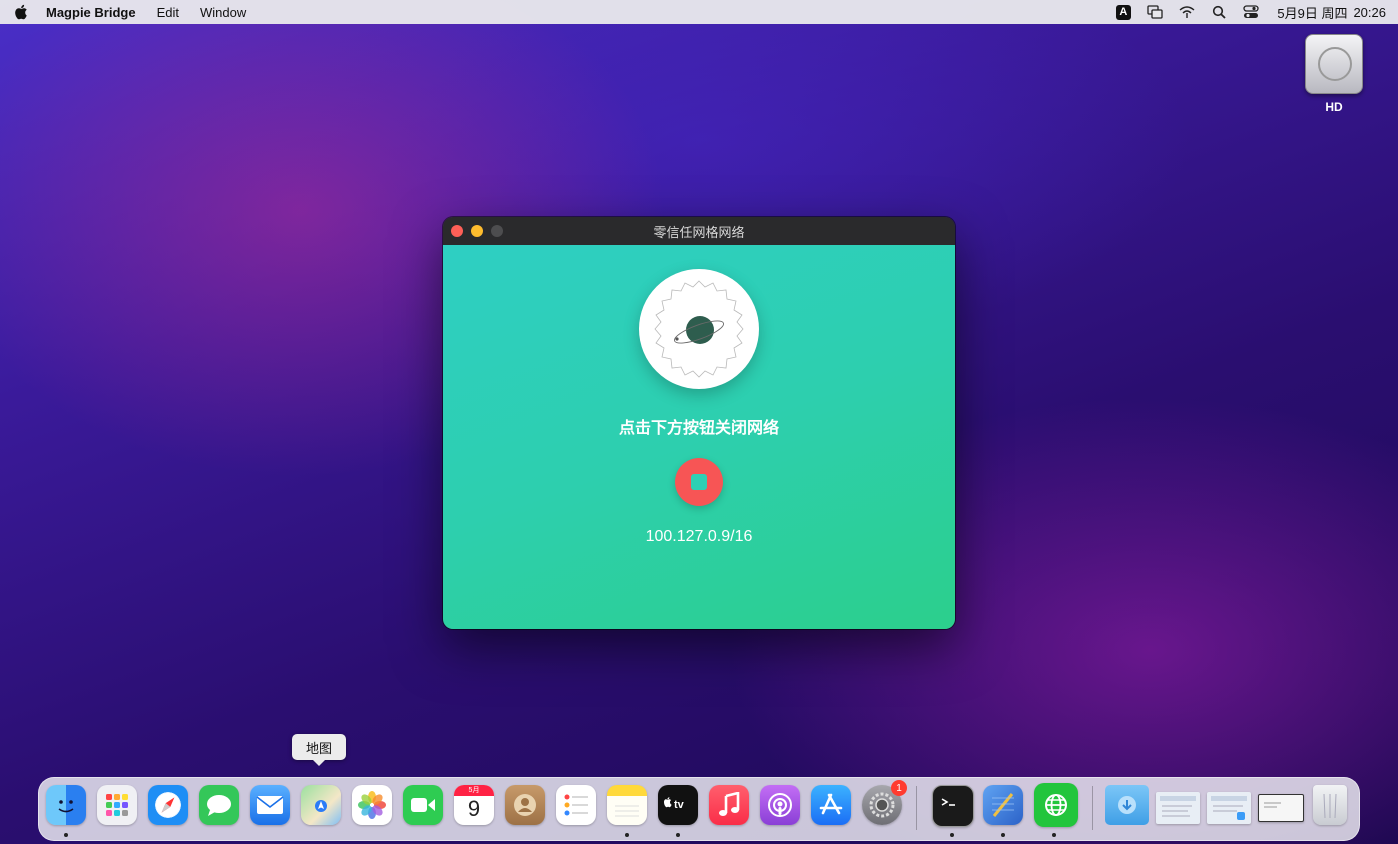  I want to click on window-title: 零信任网格网络, so click(699, 232).